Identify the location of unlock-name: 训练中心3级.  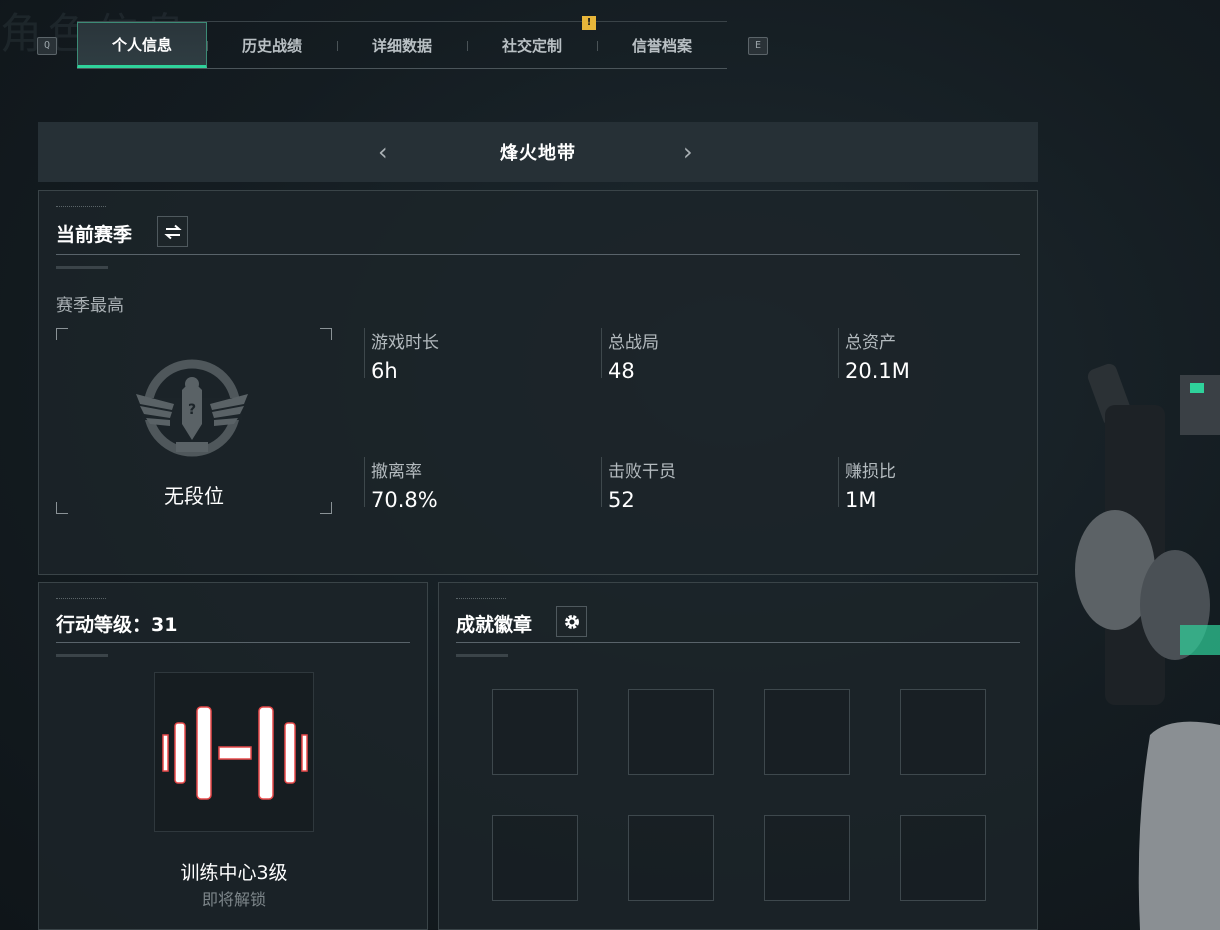
(234, 873).